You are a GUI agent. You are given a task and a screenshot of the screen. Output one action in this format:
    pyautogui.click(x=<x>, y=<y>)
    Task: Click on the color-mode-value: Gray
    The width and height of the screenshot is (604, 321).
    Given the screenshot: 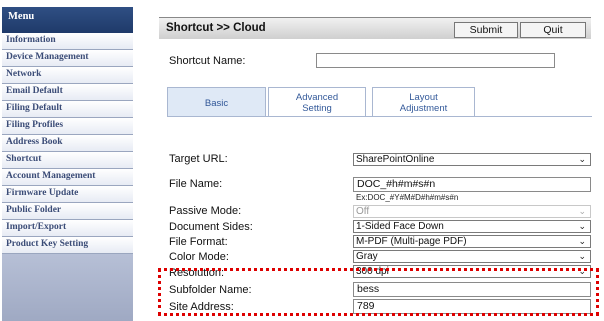 What is the action you would take?
    pyautogui.click(x=367, y=256)
    